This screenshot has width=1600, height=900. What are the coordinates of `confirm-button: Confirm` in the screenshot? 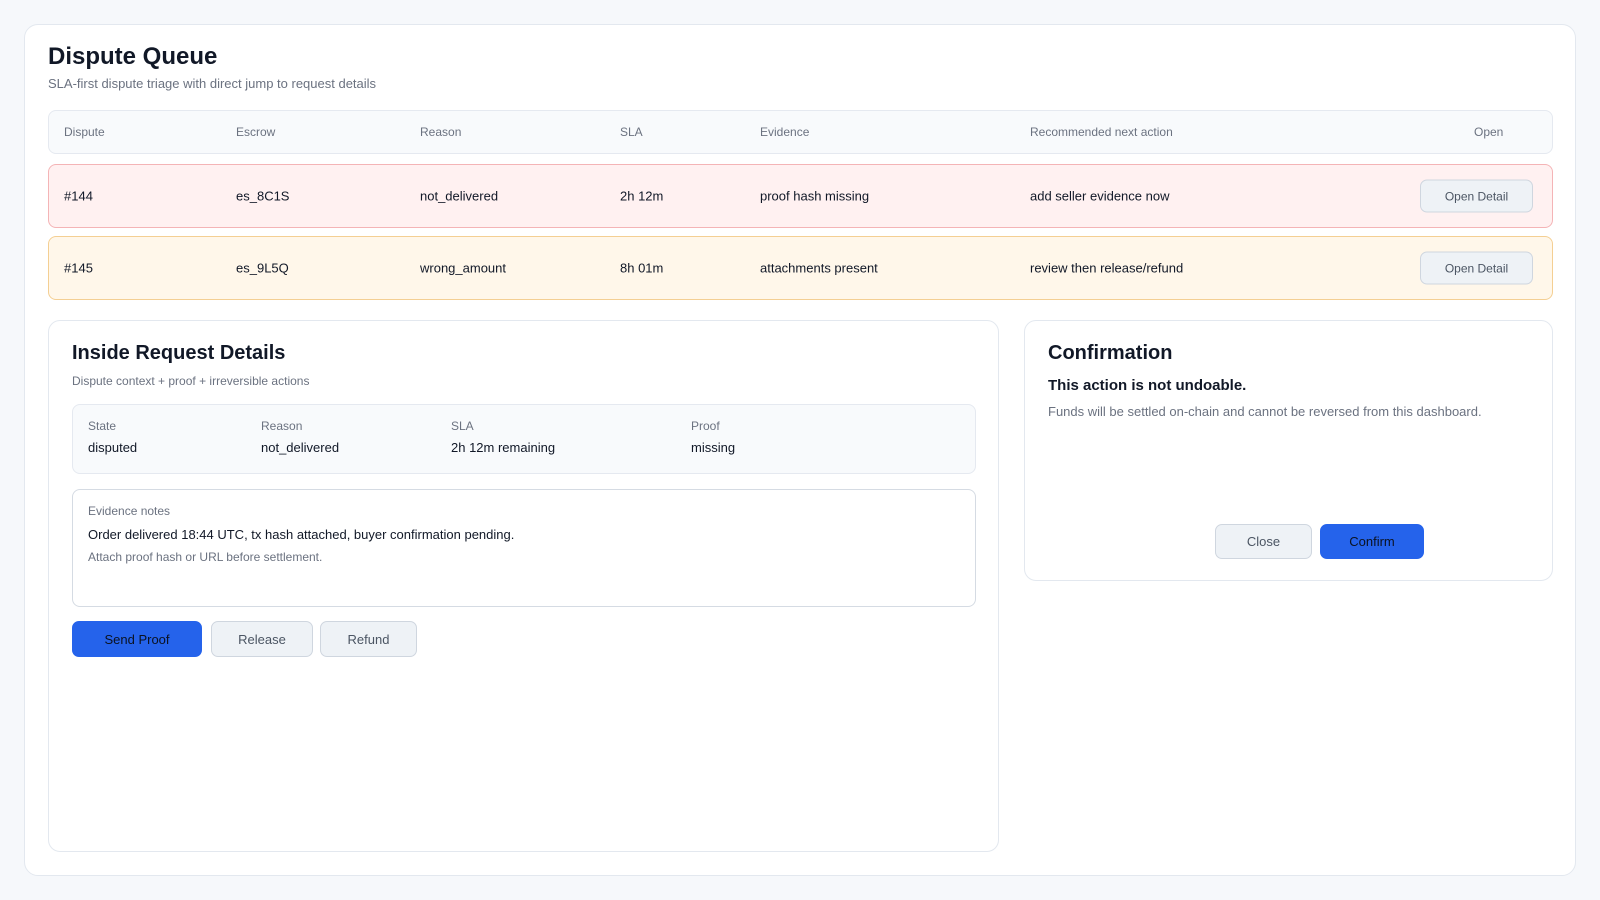 It's located at (1372, 541).